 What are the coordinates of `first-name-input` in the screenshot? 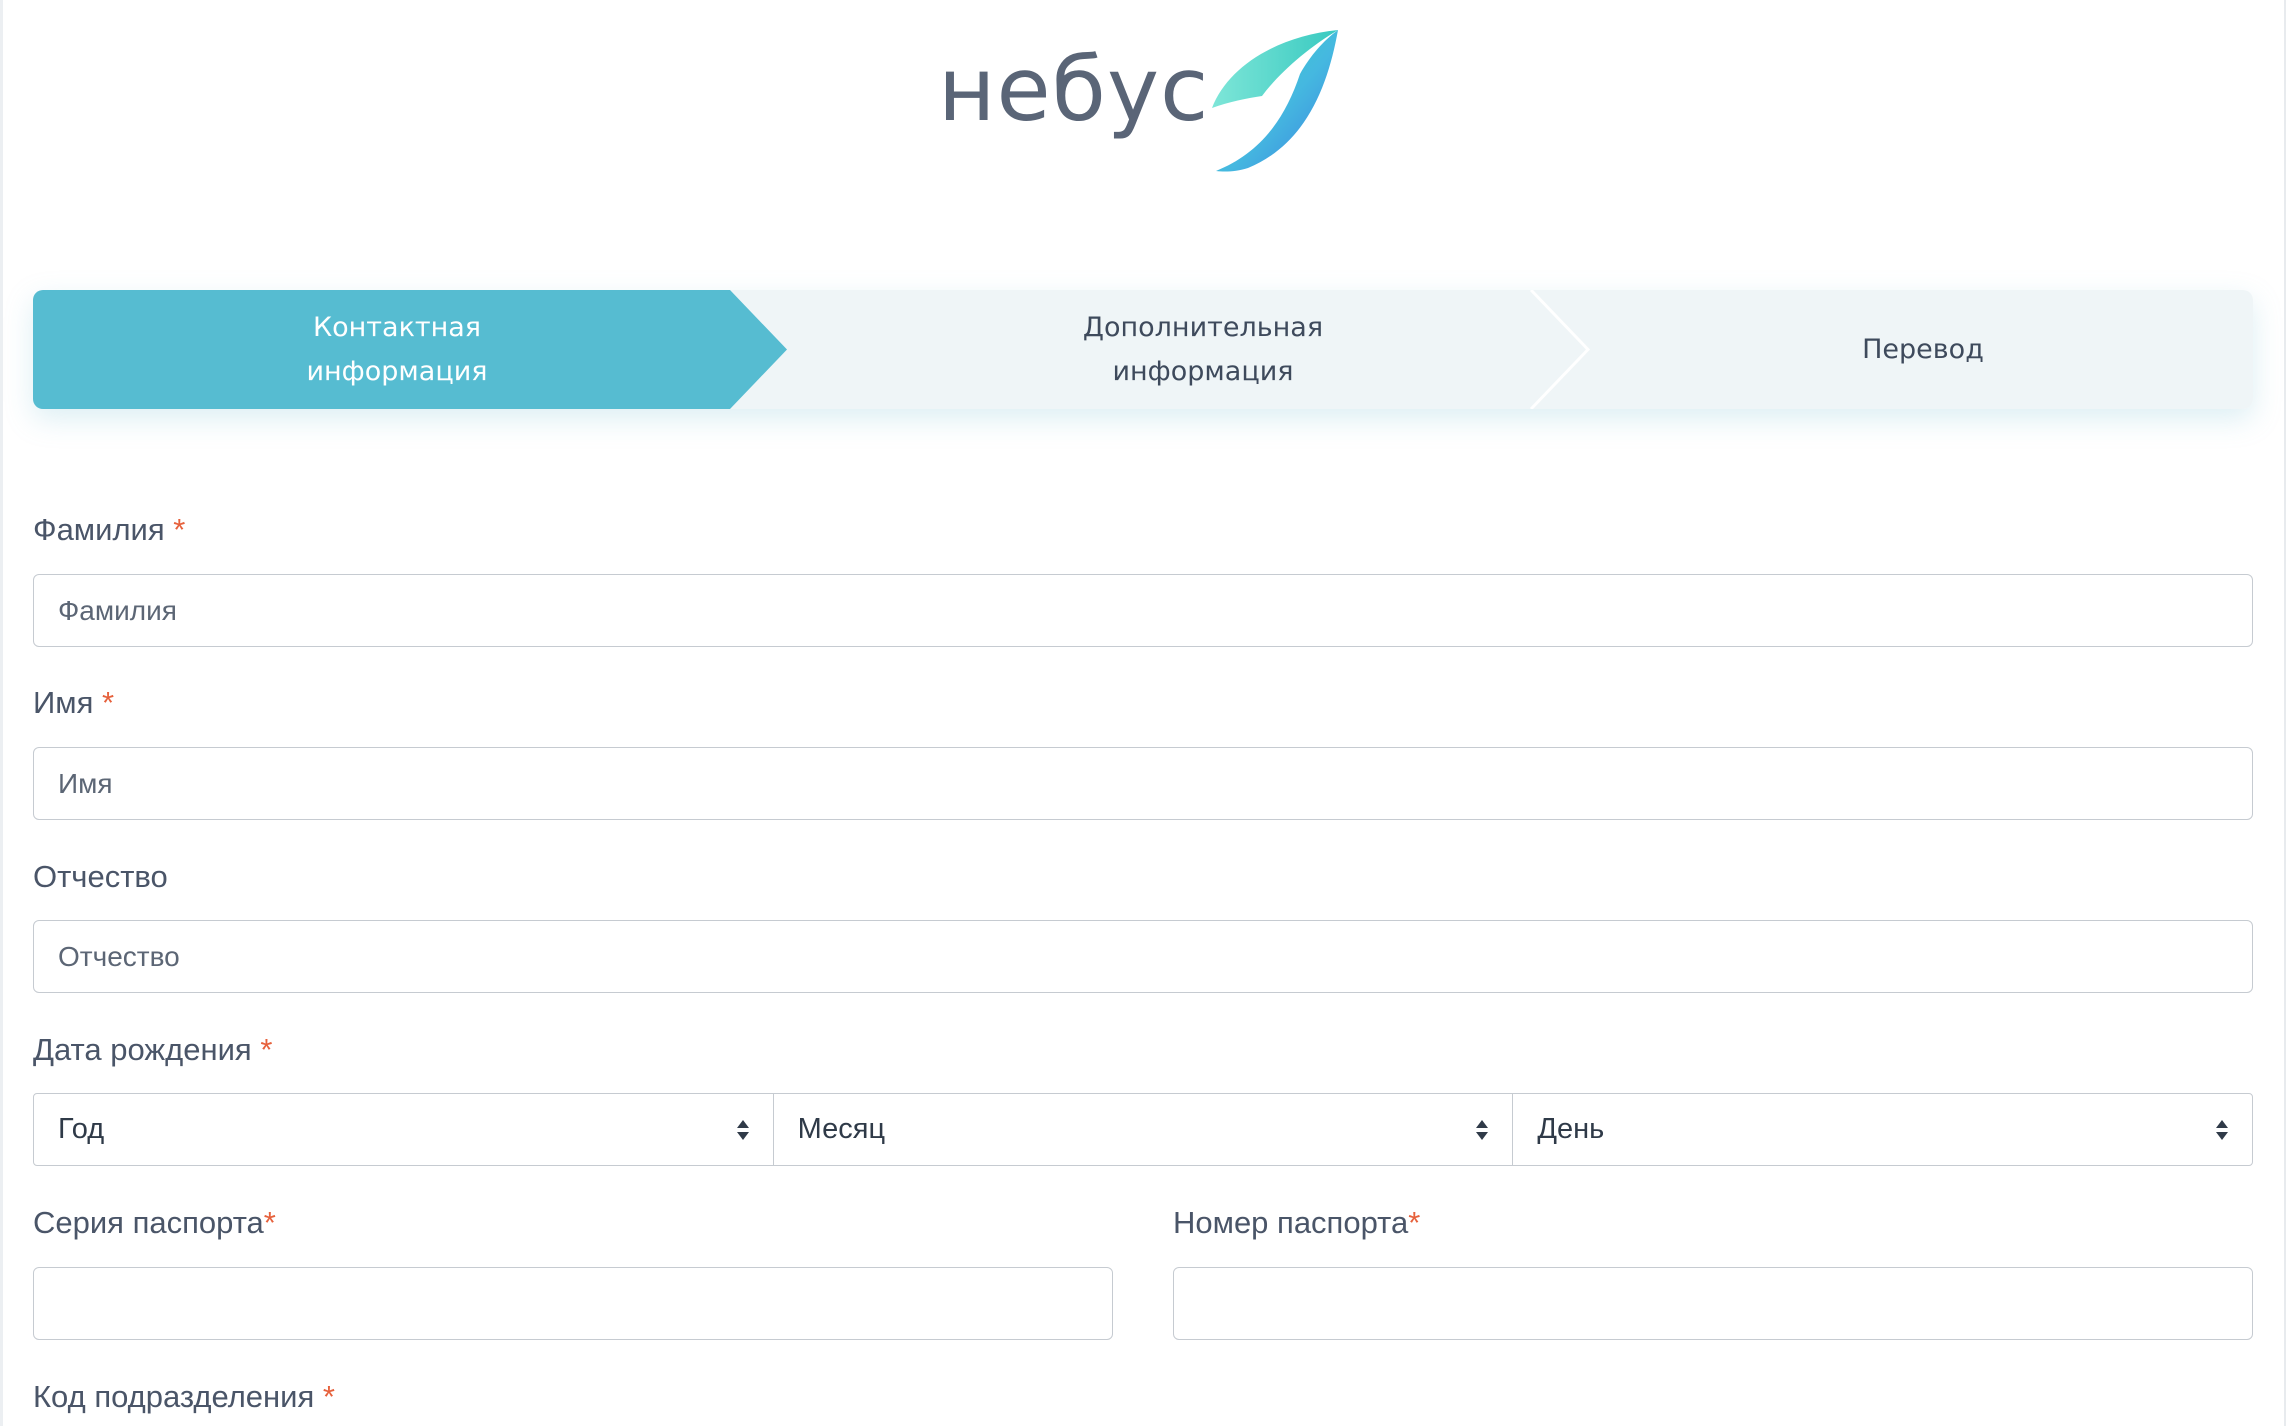 It's located at (1143, 783).